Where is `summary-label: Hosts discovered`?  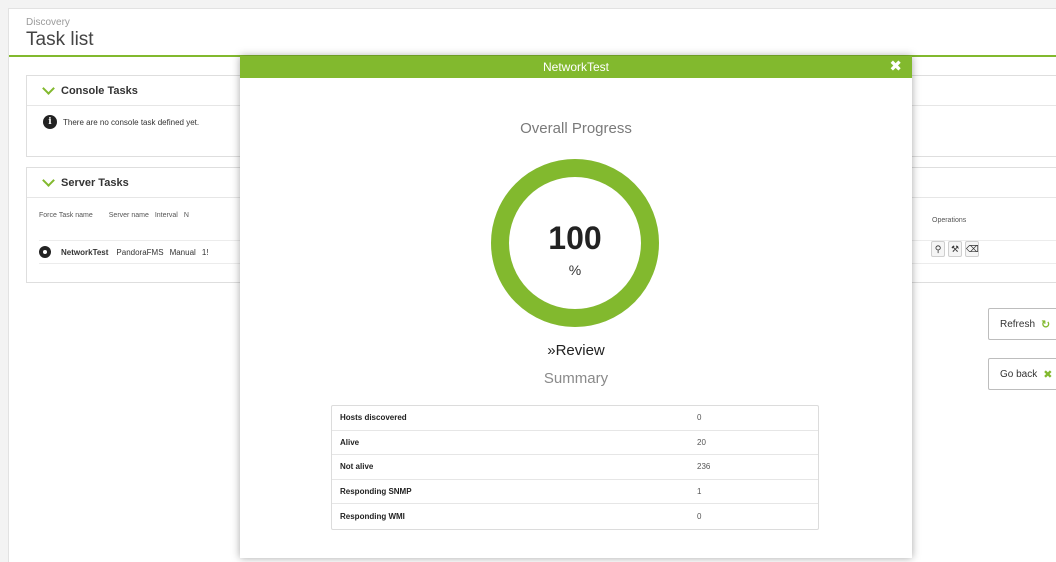 summary-label: Hosts discovered is located at coordinates (373, 418).